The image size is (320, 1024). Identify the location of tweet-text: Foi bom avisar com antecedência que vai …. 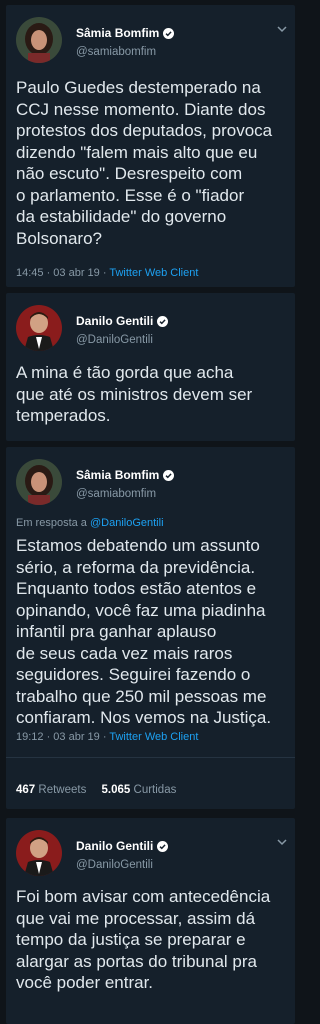
(143, 939).